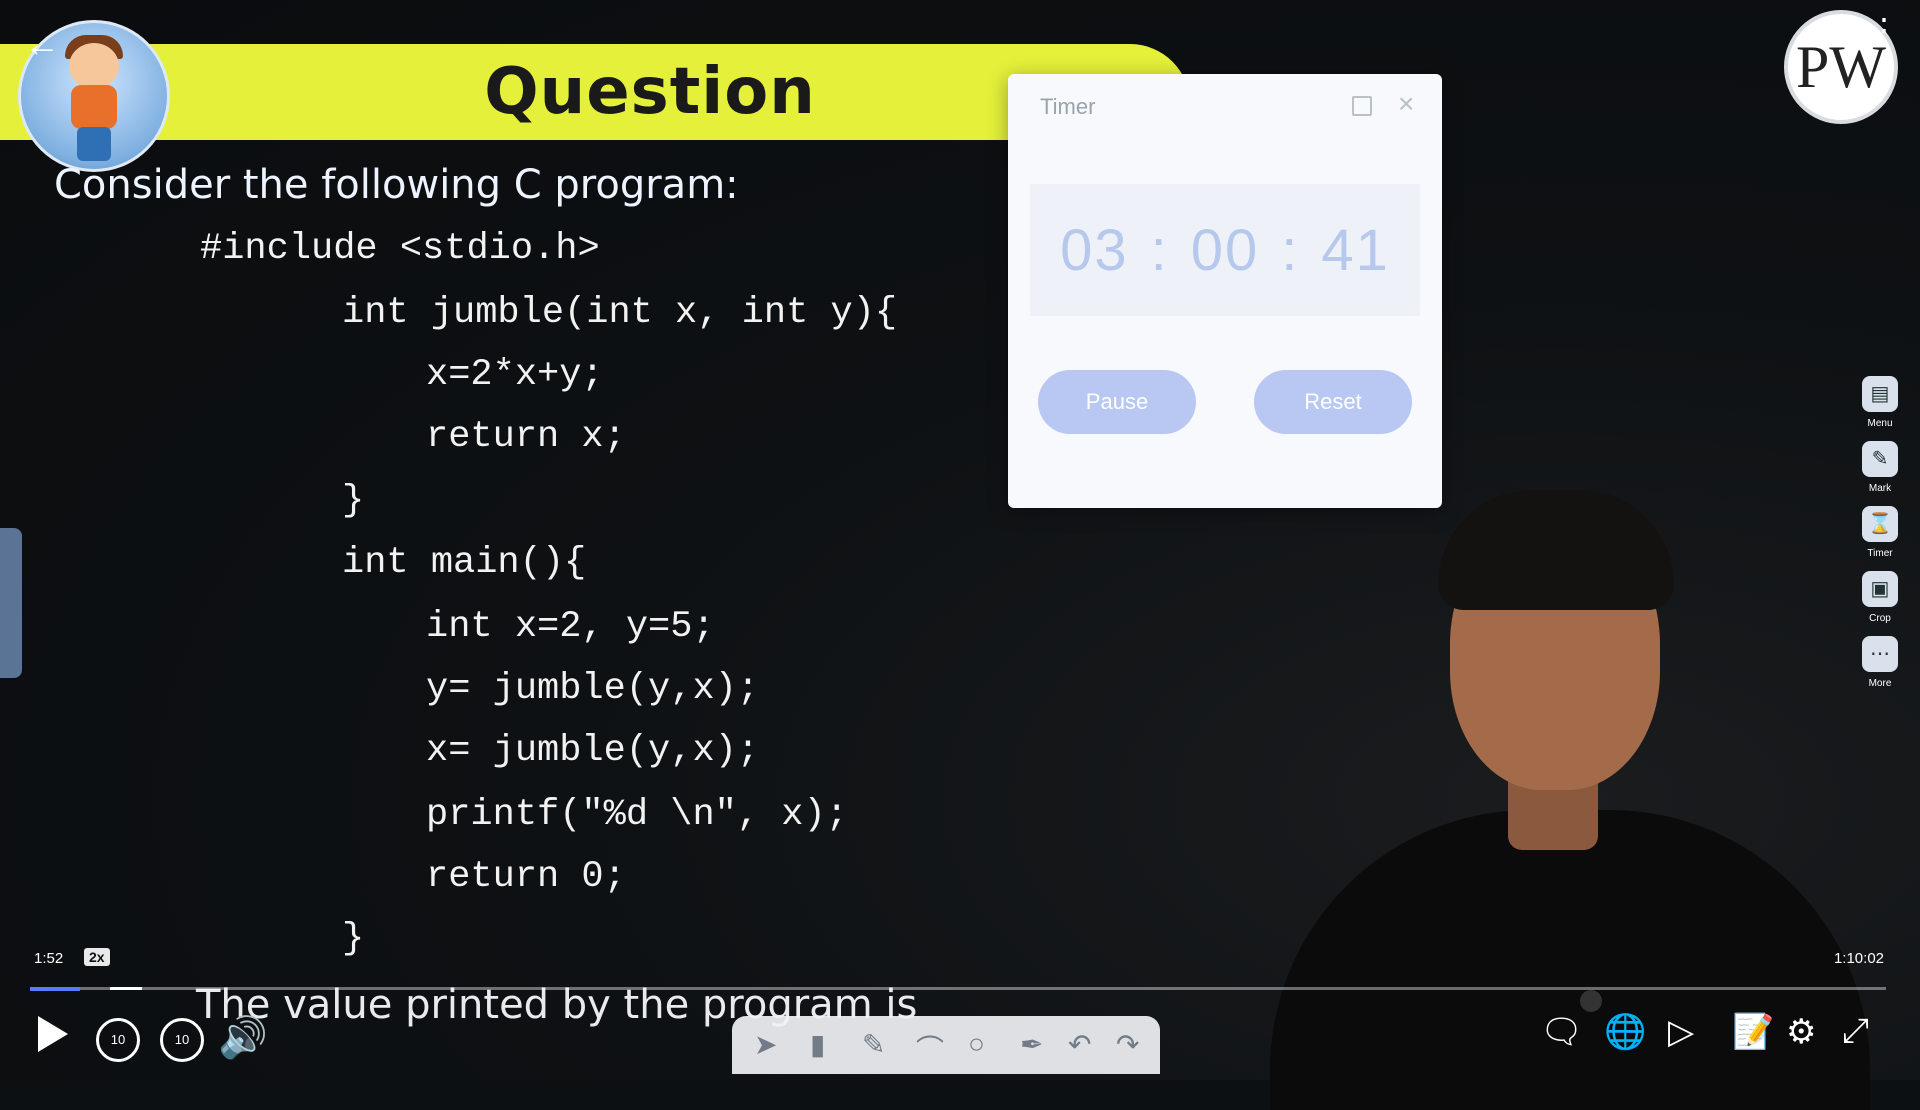 The height and width of the screenshot is (1110, 1920). I want to click on more-vertical-icon: ⋮, so click(1884, 30).